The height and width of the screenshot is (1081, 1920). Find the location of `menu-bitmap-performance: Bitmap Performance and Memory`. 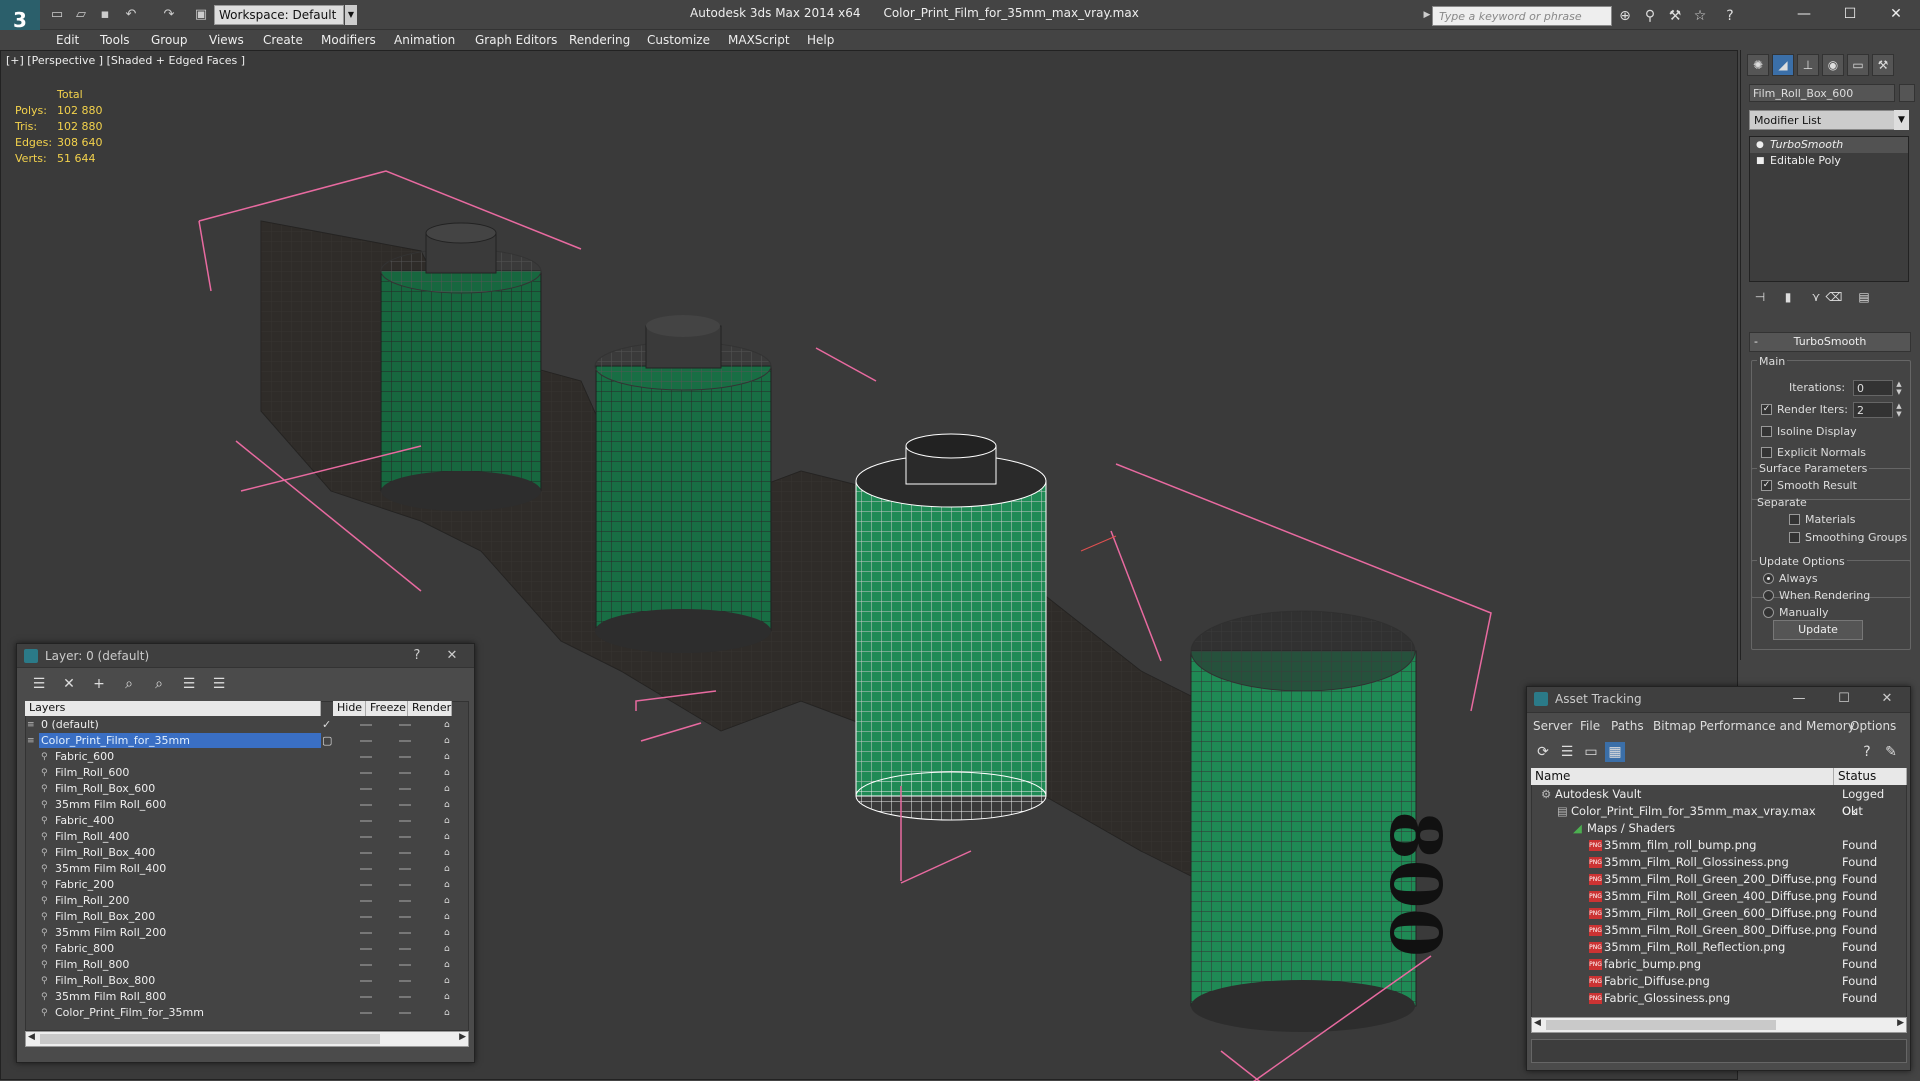

menu-bitmap-performance: Bitmap Performance and Memory is located at coordinates (1754, 726).